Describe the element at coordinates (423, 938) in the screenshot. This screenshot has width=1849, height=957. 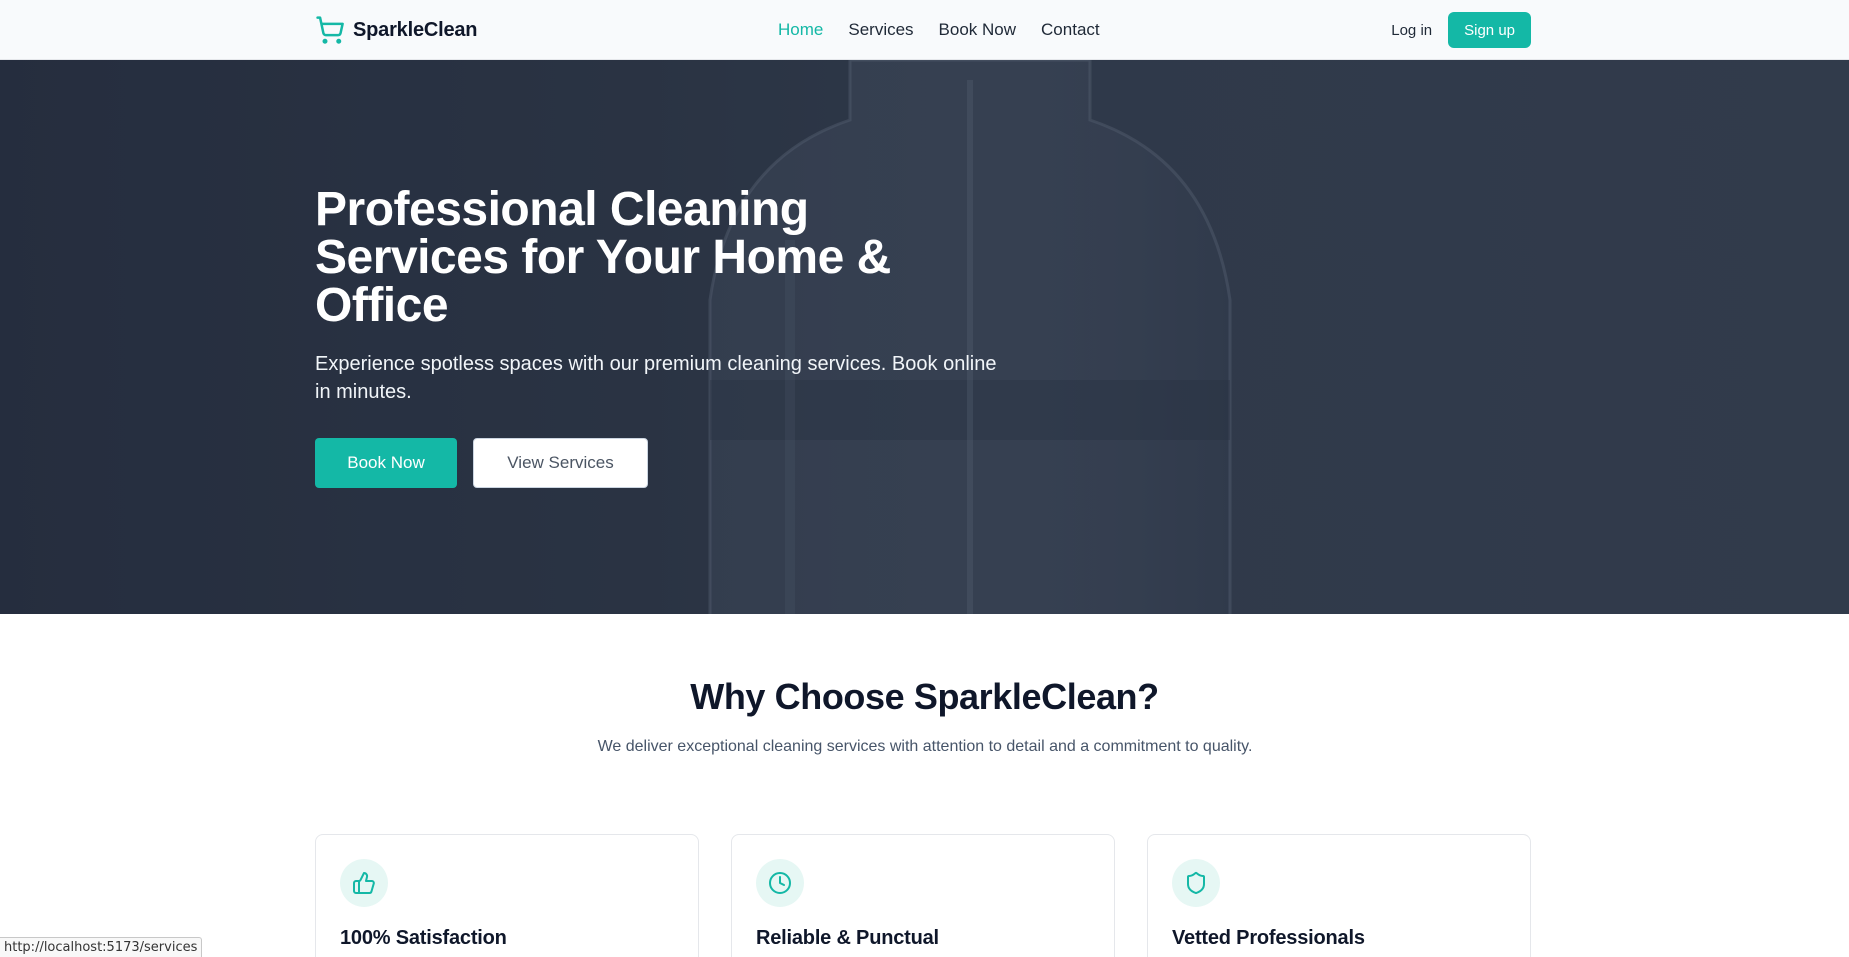
I see `feature-card-title: 100% Satisfaction` at that location.